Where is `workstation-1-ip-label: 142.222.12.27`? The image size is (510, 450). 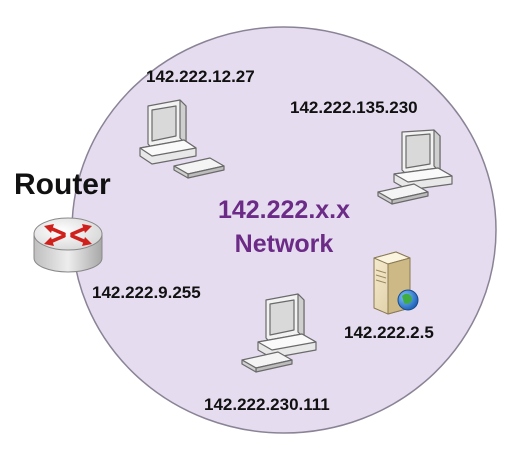
workstation-1-ip-label: 142.222.12.27 is located at coordinates (200, 76).